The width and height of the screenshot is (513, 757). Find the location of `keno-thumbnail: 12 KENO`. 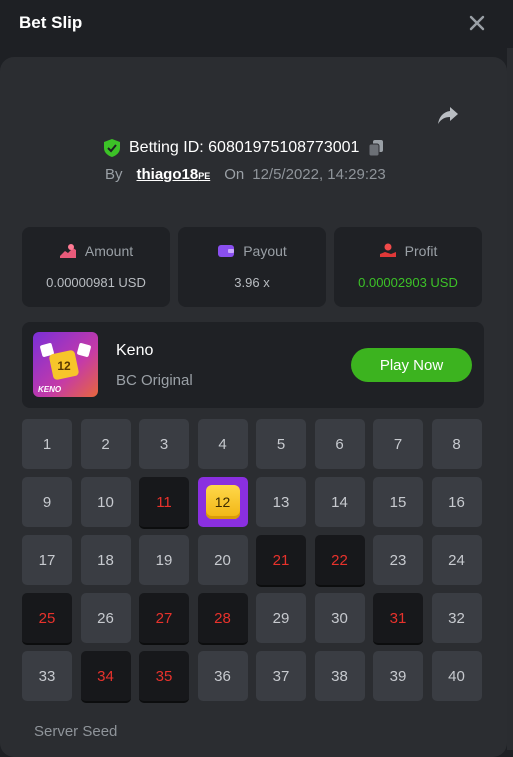

keno-thumbnail: 12 KENO is located at coordinates (65, 364).